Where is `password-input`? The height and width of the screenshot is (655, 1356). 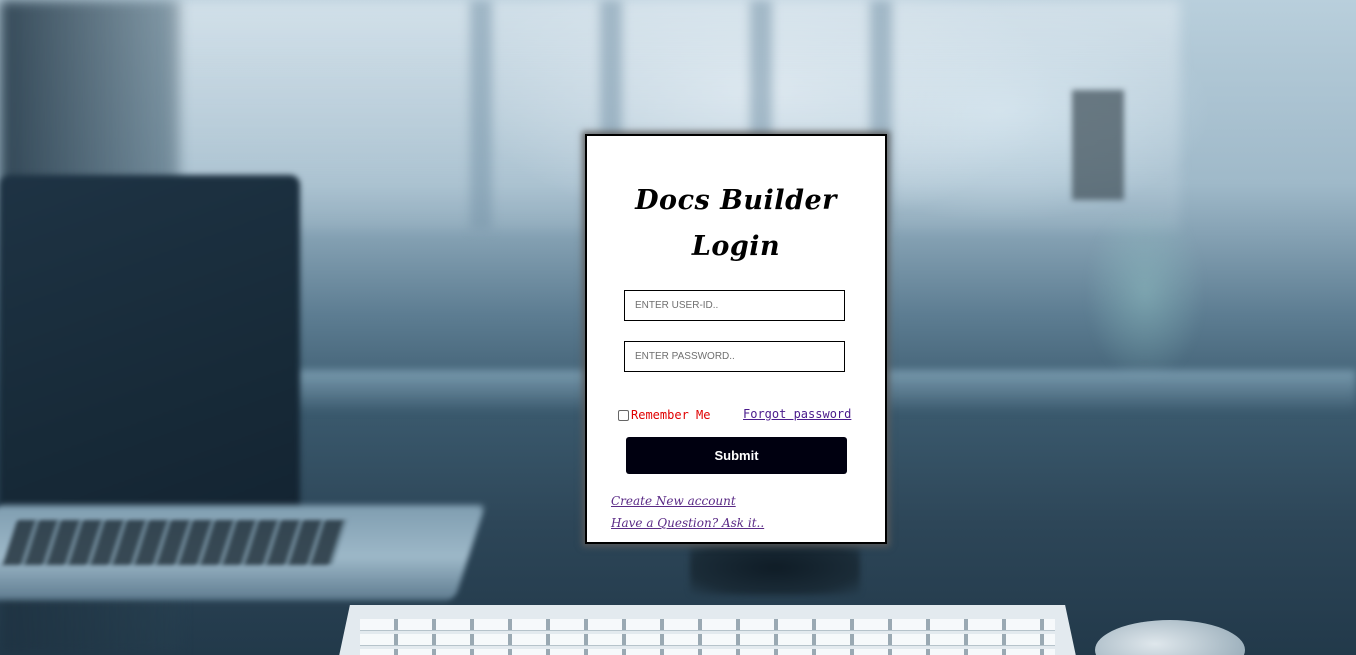 password-input is located at coordinates (734, 356).